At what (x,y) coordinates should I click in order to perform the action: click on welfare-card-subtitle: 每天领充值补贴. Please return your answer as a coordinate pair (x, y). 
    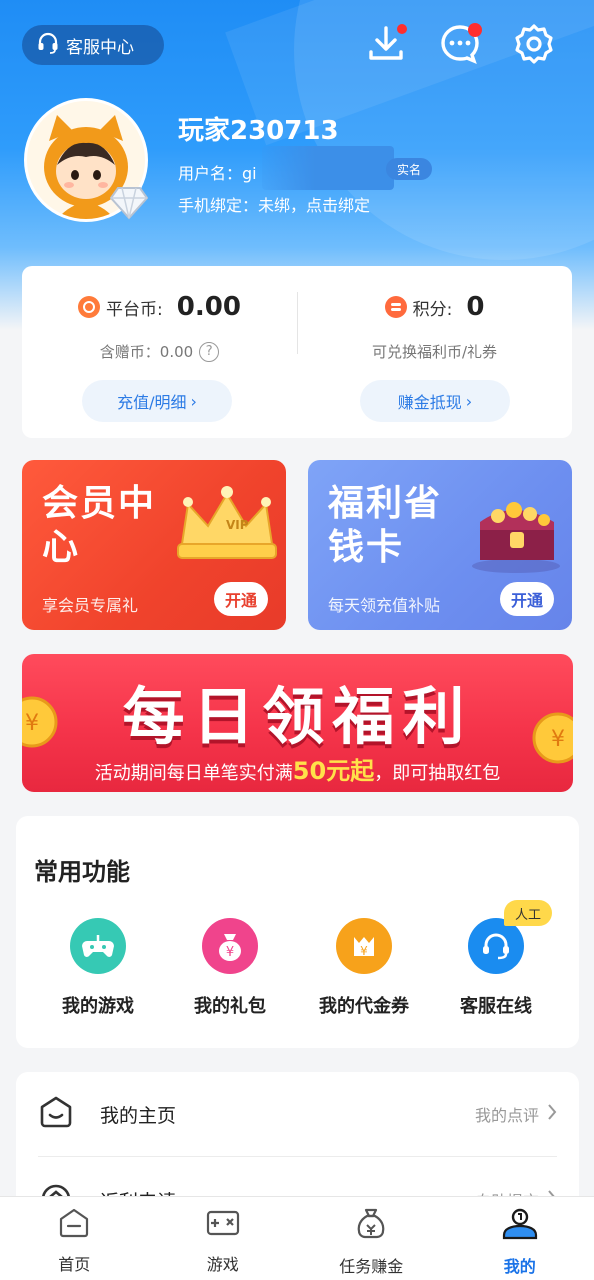
    Looking at the image, I should click on (384, 605).